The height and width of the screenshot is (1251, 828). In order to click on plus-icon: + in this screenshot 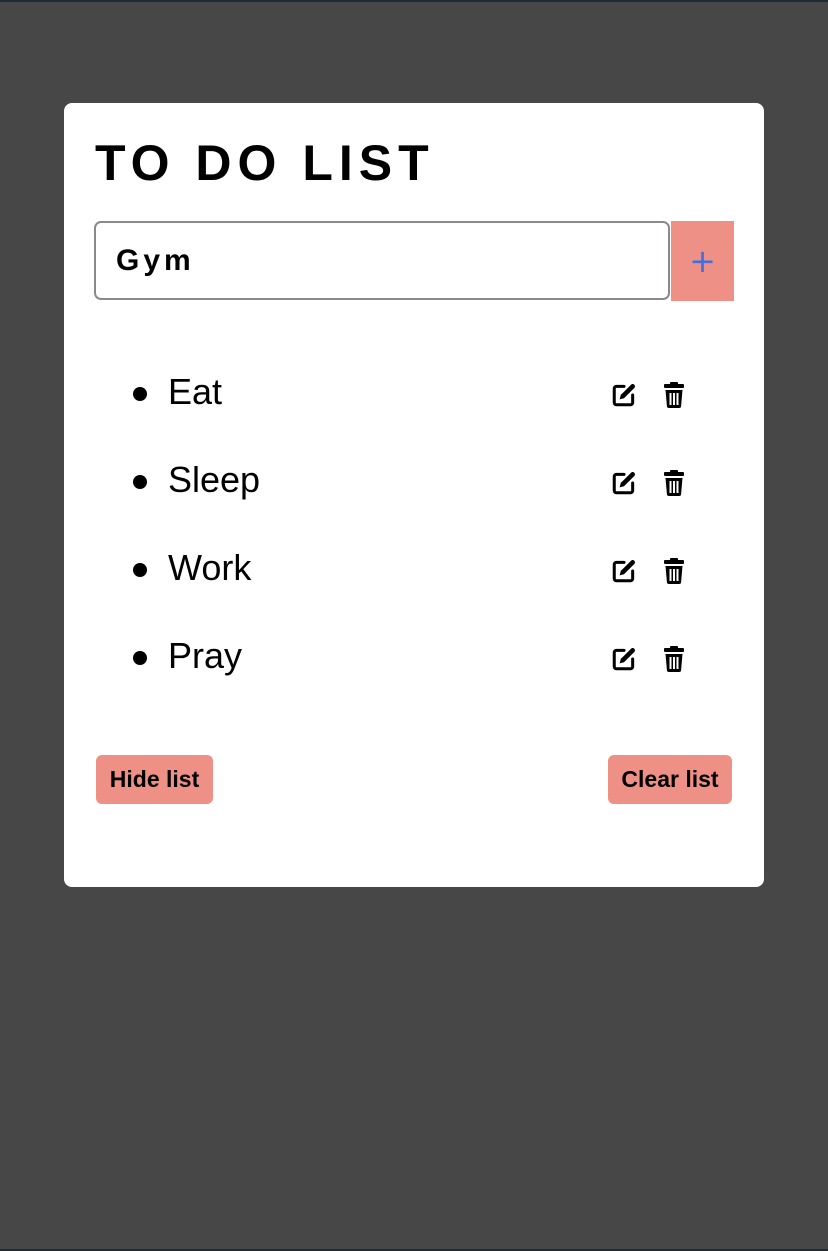, I will do `click(702, 261)`.